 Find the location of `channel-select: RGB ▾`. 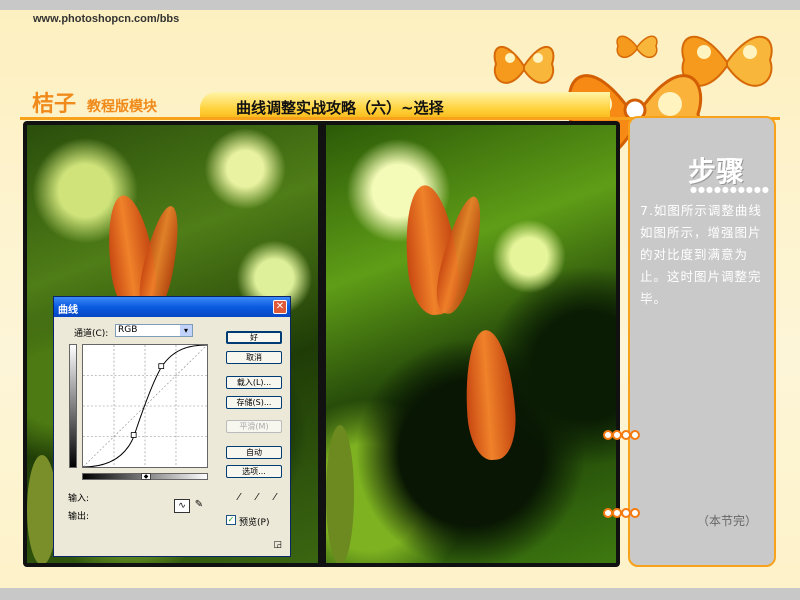

channel-select: RGB ▾ is located at coordinates (154, 330).